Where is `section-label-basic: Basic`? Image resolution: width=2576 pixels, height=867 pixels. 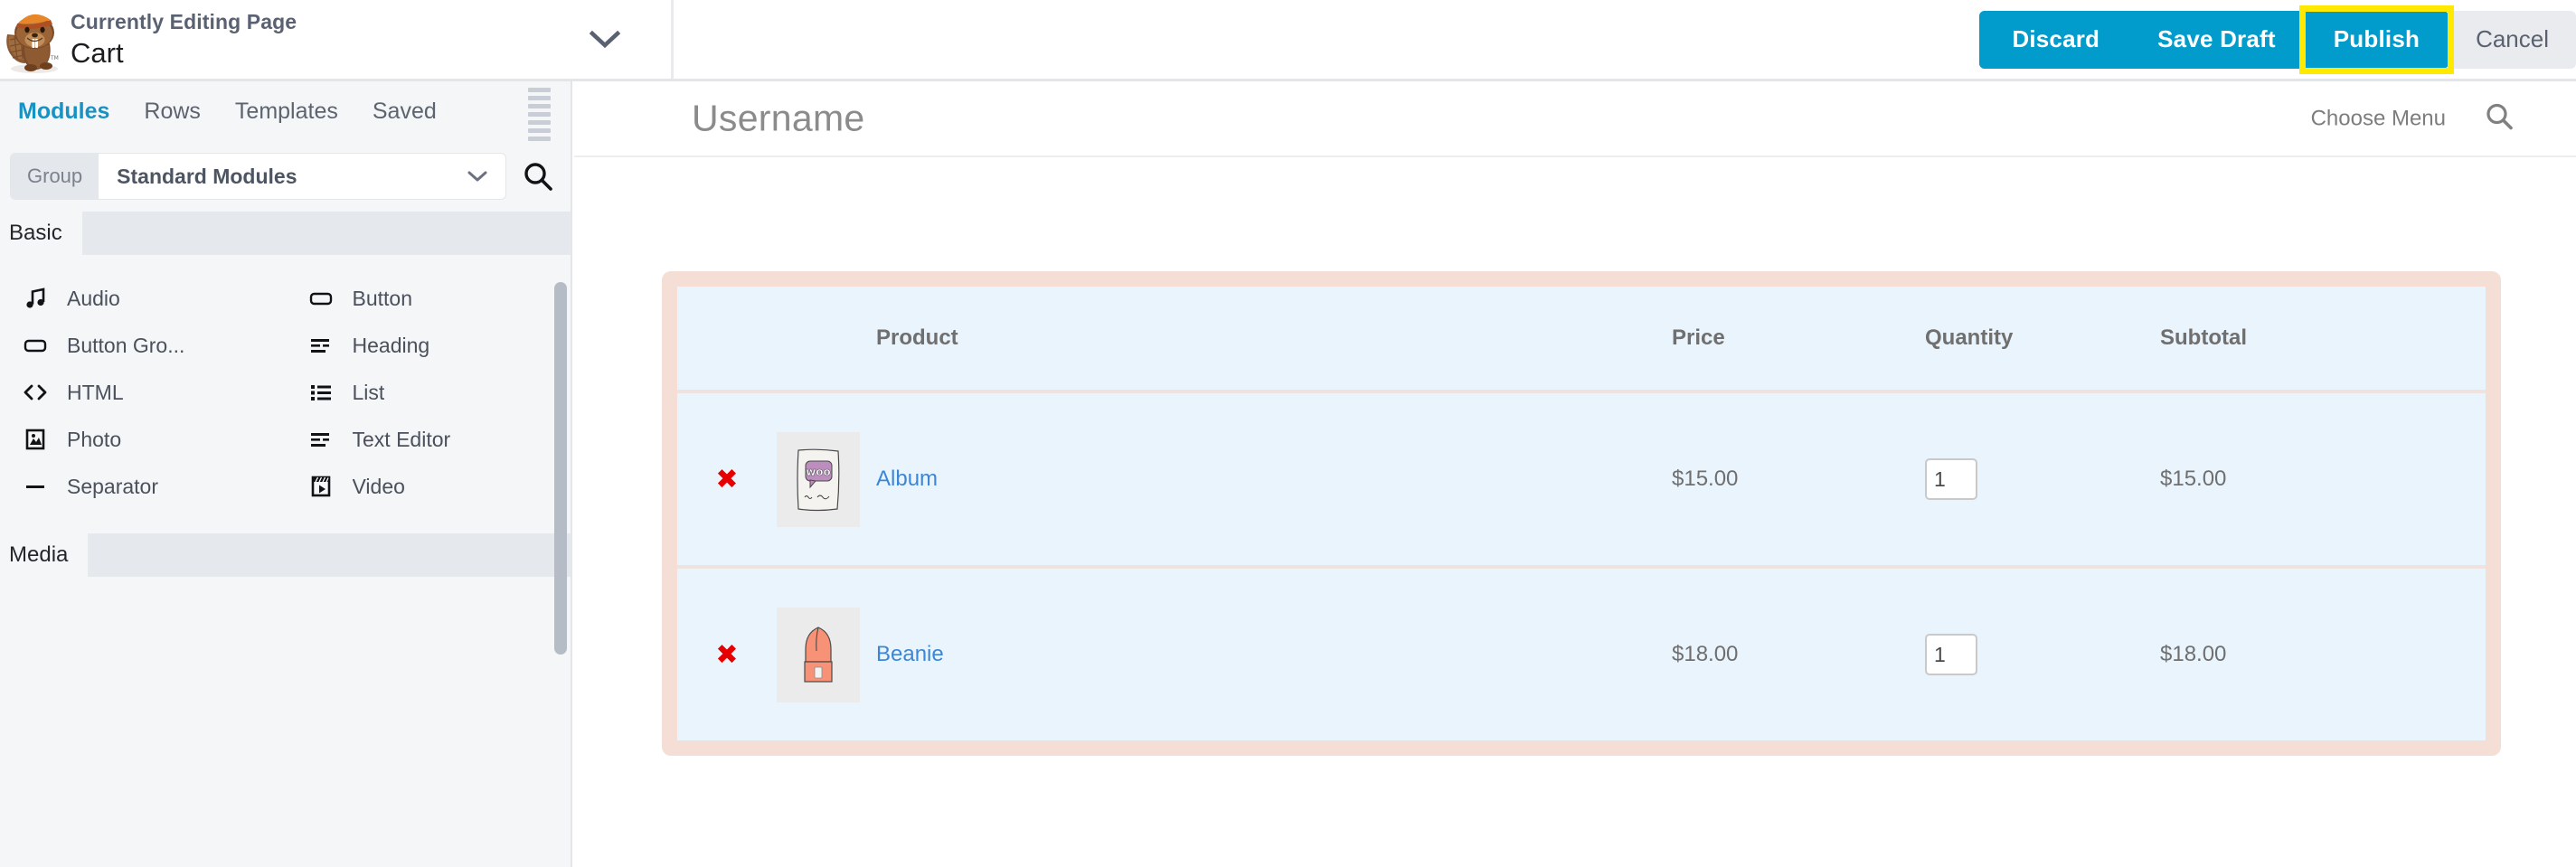
section-label-basic: Basic is located at coordinates (41, 233).